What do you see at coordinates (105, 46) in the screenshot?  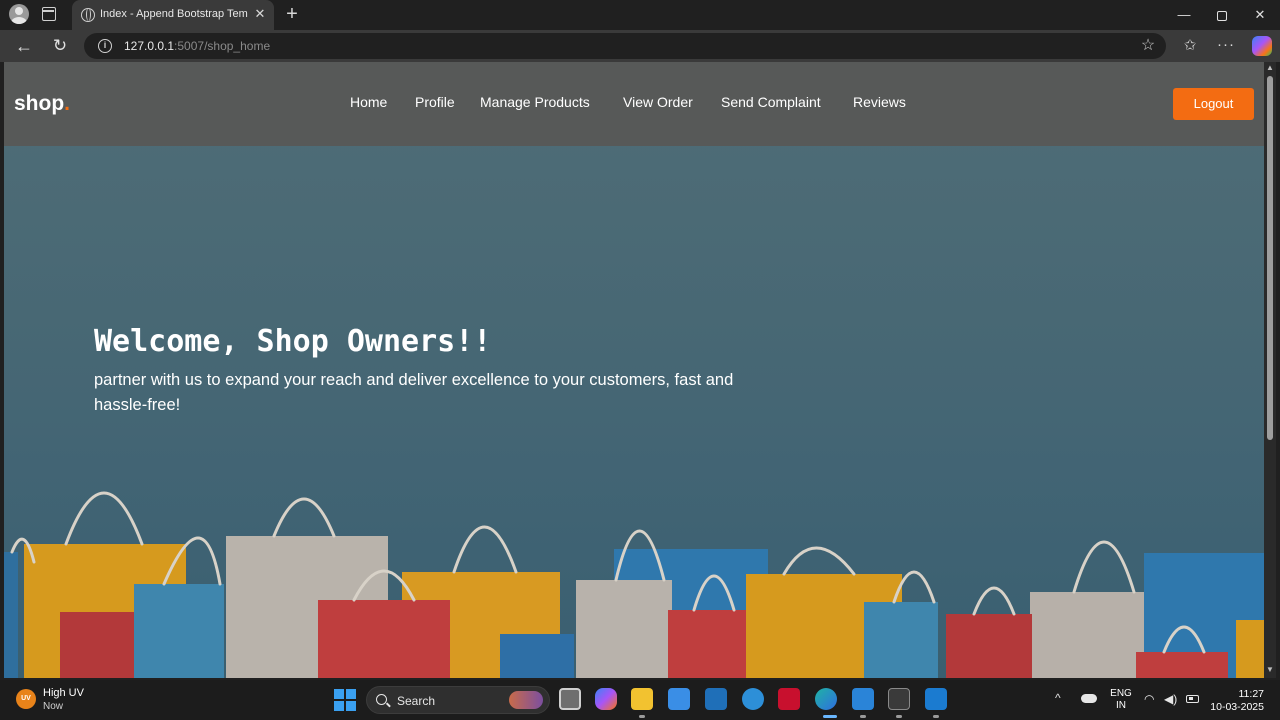 I see `site-info-icon: i` at bounding box center [105, 46].